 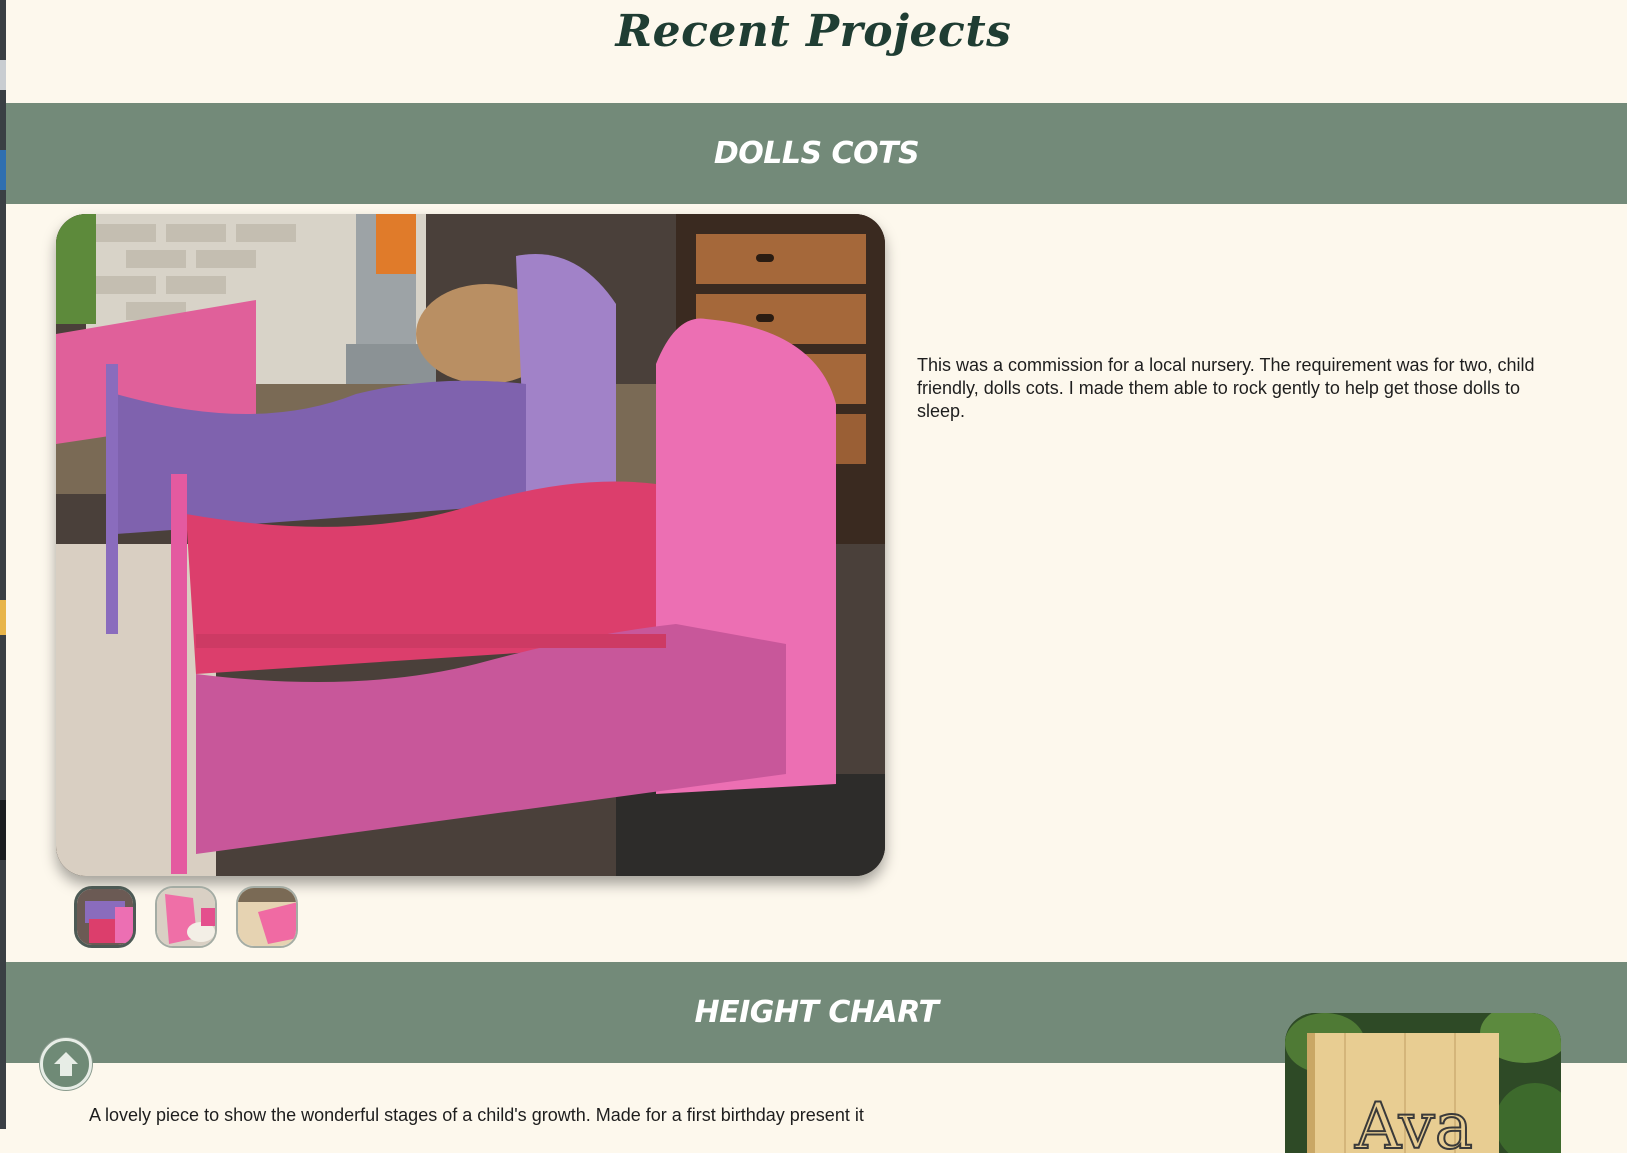 What do you see at coordinates (3, 564) in the screenshot?
I see `left-window-edge` at bounding box center [3, 564].